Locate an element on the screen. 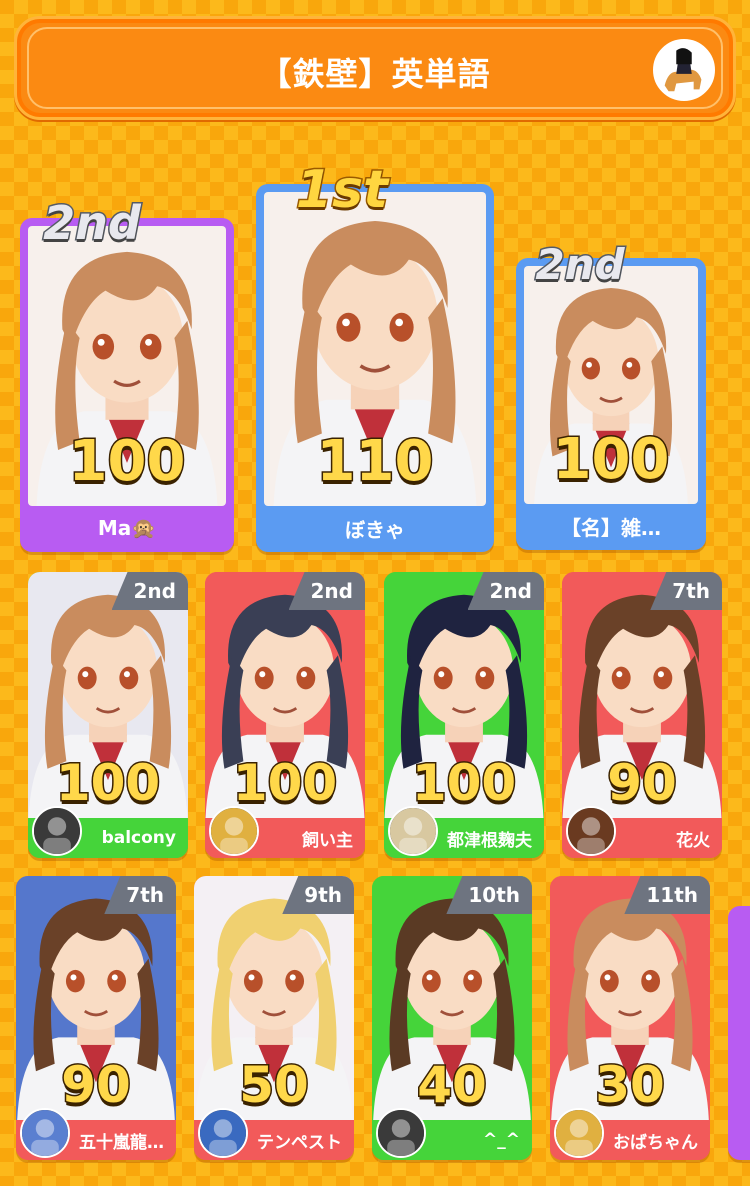 Image resolution: width=750 pixels, height=1186 pixels. ranking-card-2nd-left: 100 Ma🙊 is located at coordinates (127, 385).